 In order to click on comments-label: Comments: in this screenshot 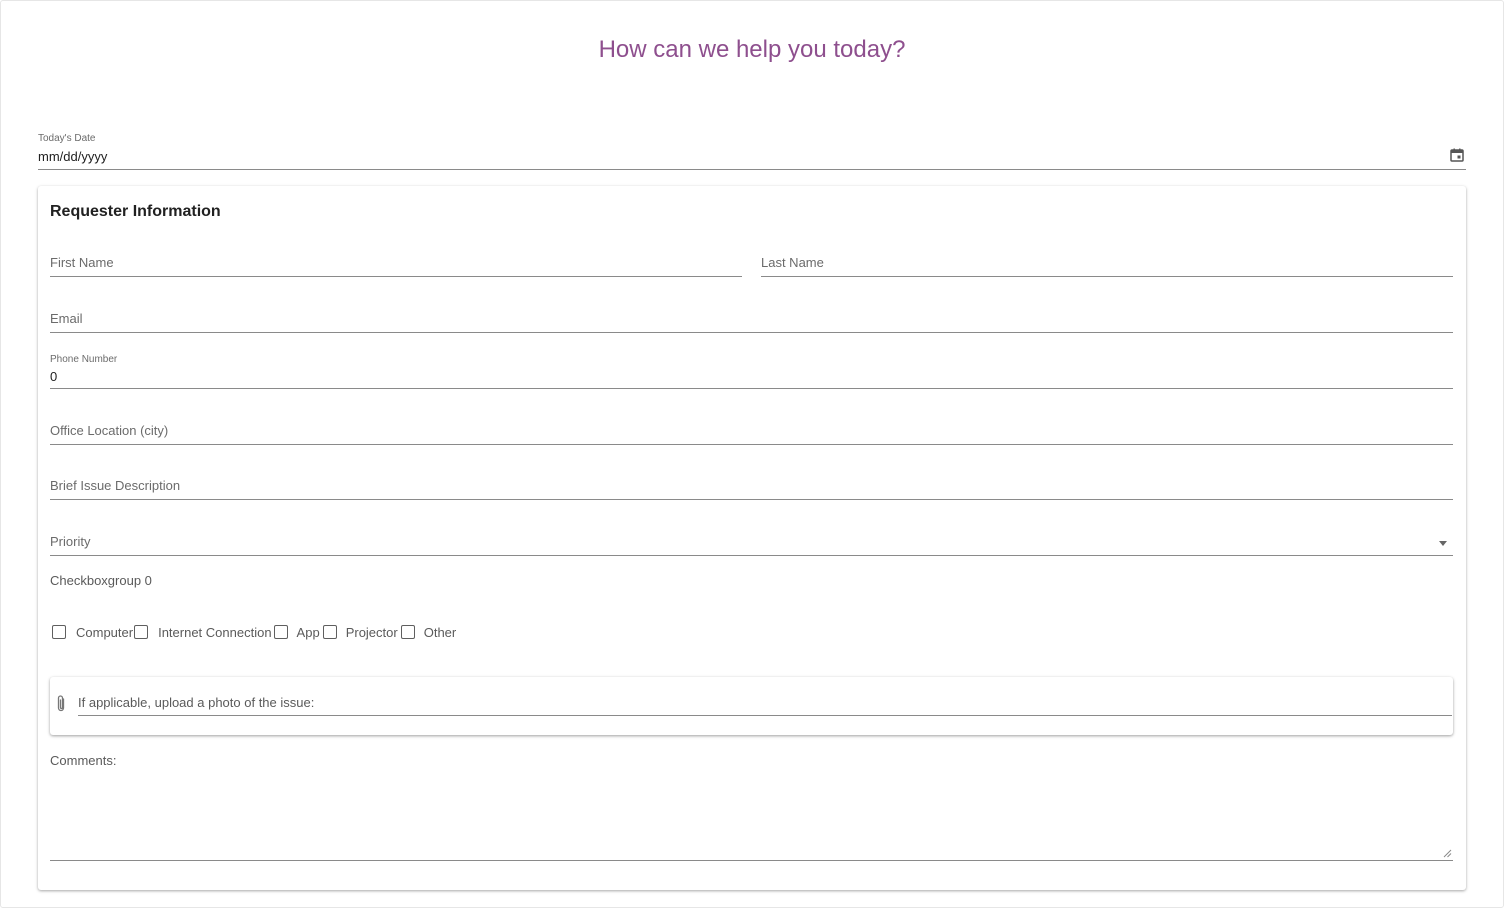, I will do `click(83, 760)`.